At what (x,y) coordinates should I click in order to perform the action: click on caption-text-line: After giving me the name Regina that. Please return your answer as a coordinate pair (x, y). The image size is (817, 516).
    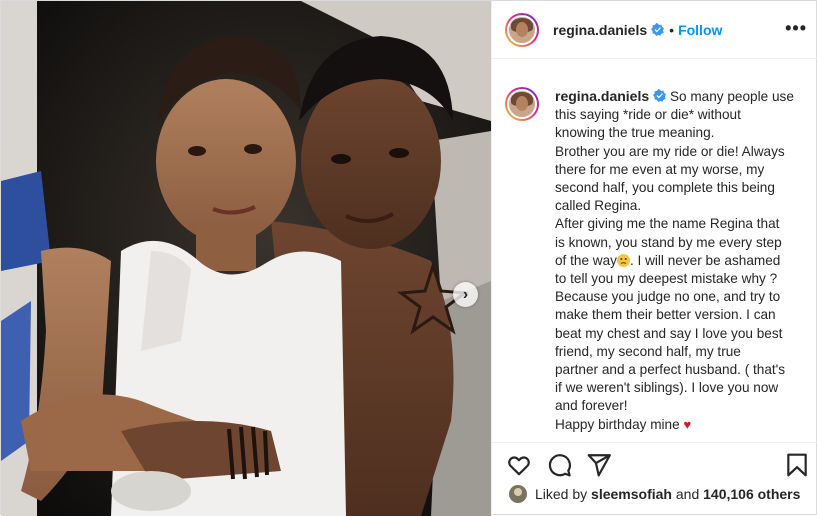
    Looking at the image, I should click on (667, 224).